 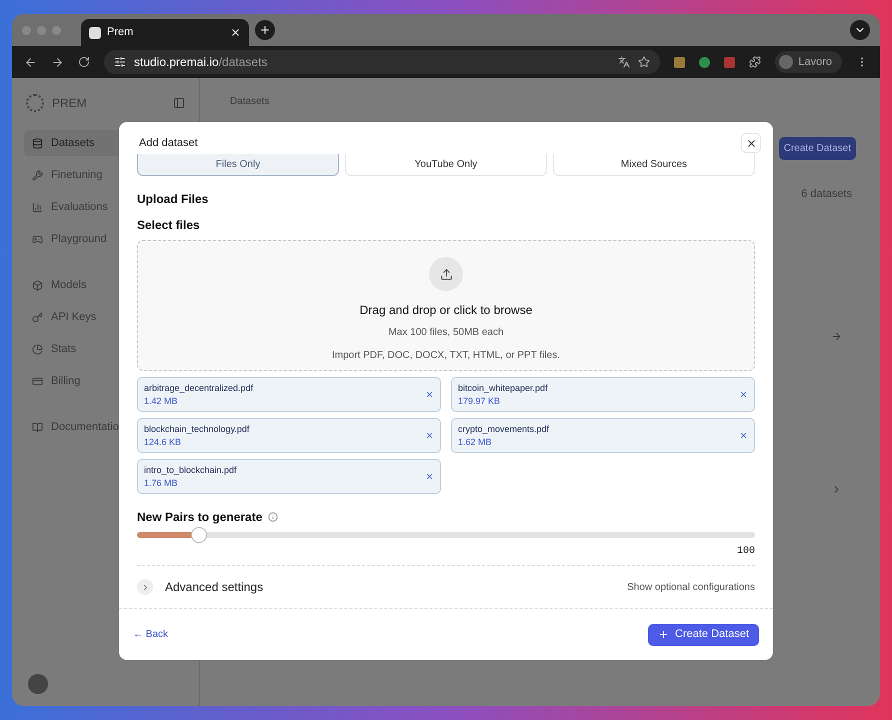 What do you see at coordinates (691, 587) in the screenshot?
I see `advanced-settings-hint: Show optional configurations` at bounding box center [691, 587].